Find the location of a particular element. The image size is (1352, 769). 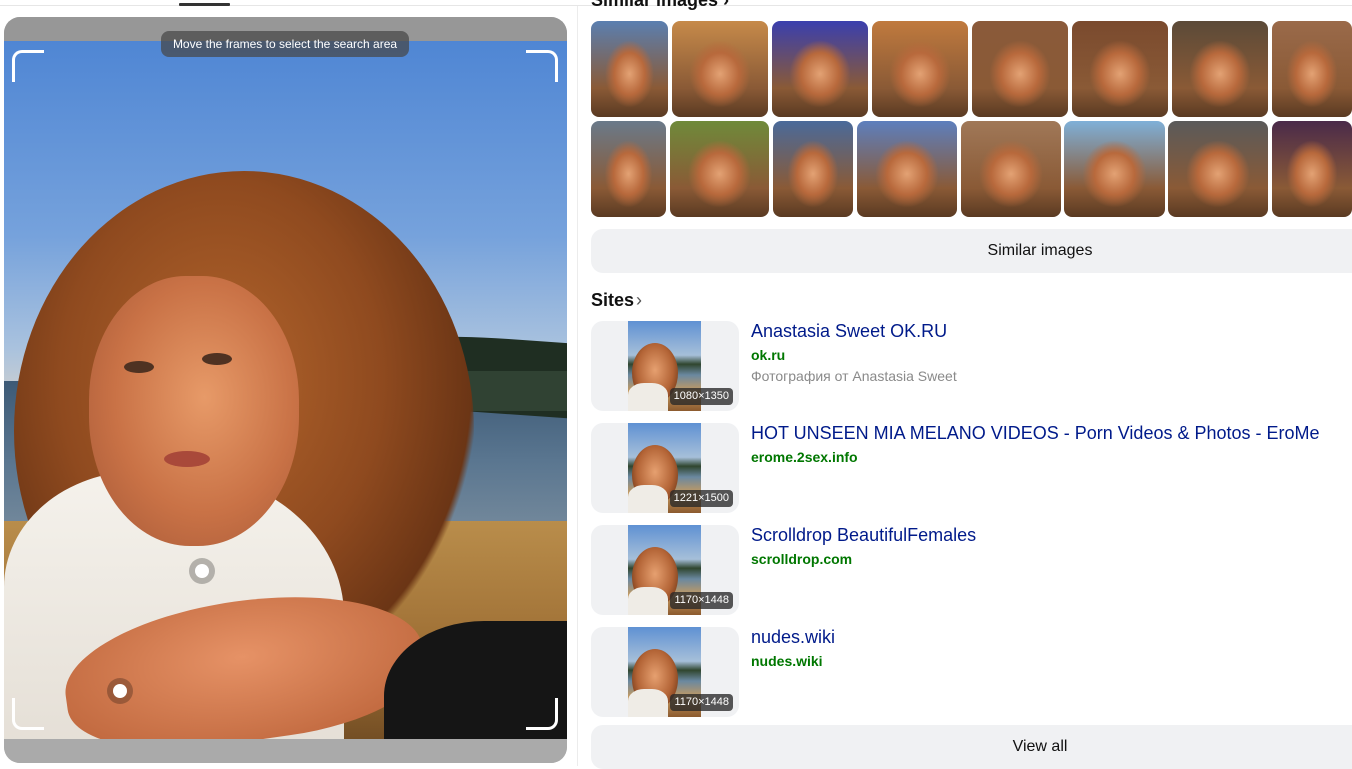

sites-heading: Sites › is located at coordinates (616, 300).